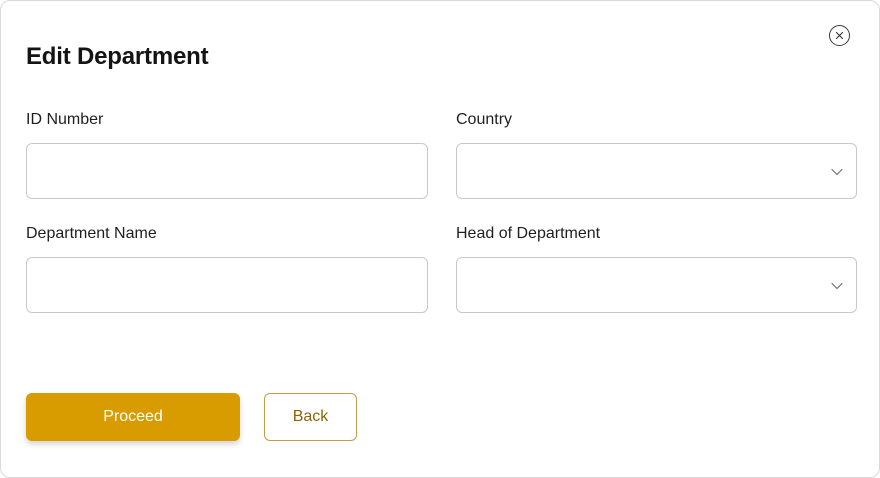 The width and height of the screenshot is (880, 478). Describe the element at coordinates (117, 56) in the screenshot. I see `dialog-title: Edit Department` at that location.